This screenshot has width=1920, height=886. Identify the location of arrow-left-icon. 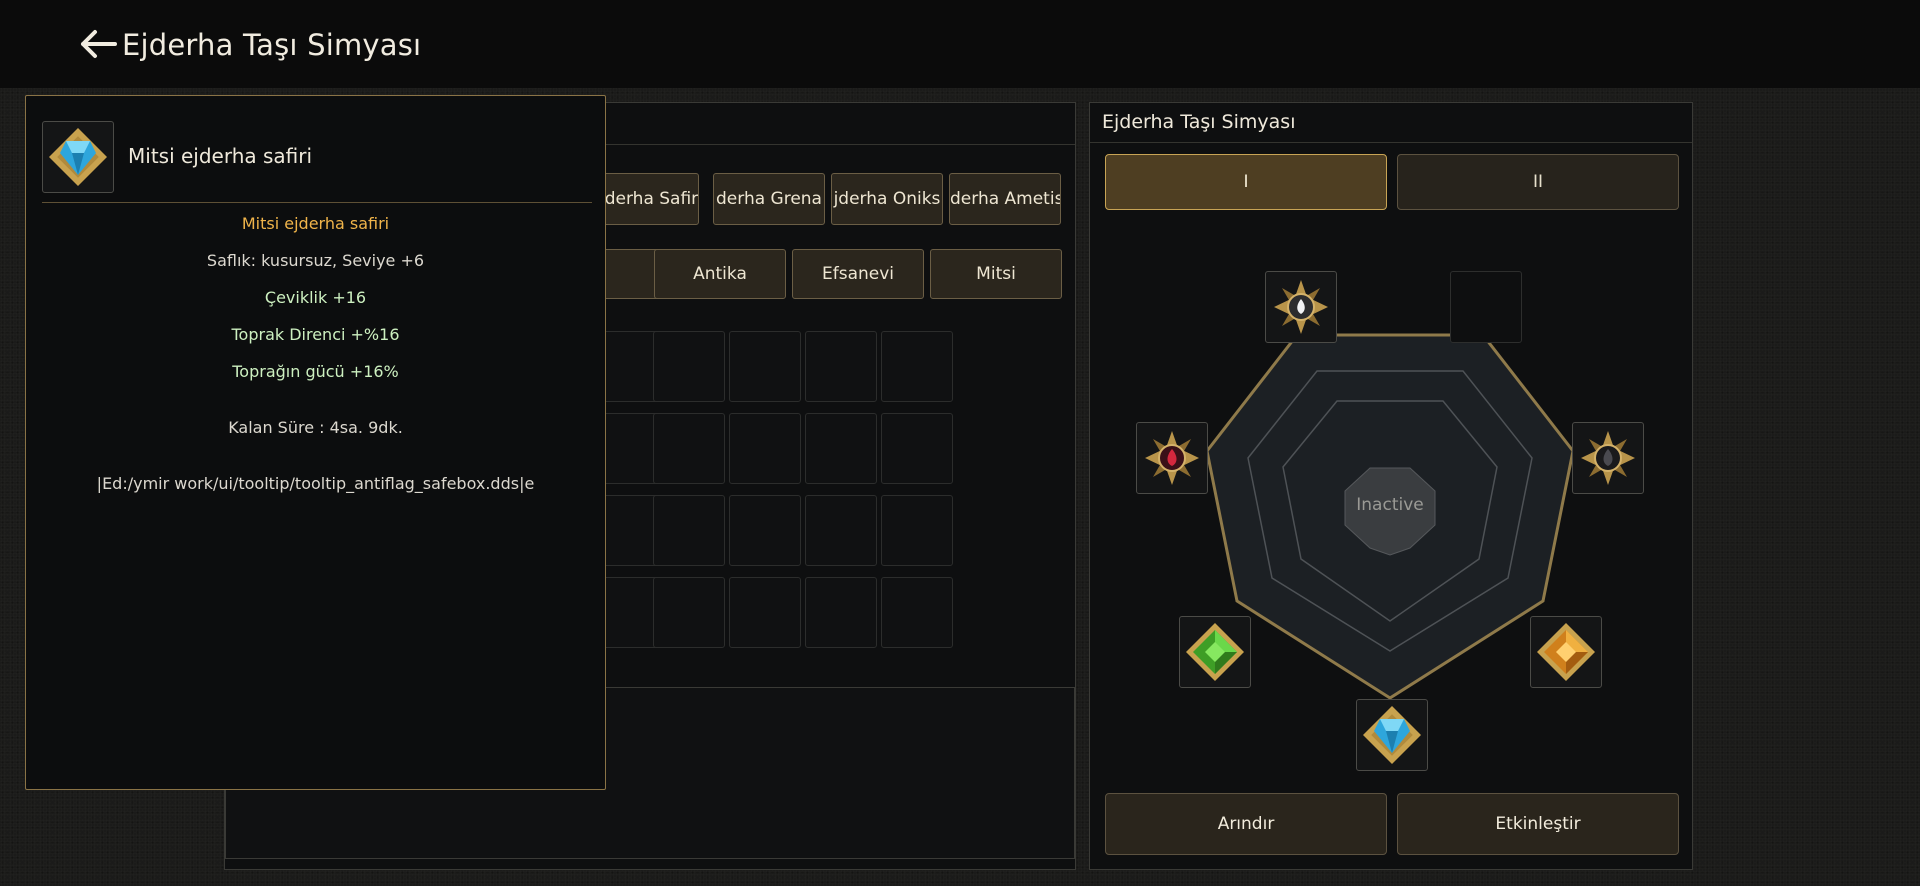
(99, 44).